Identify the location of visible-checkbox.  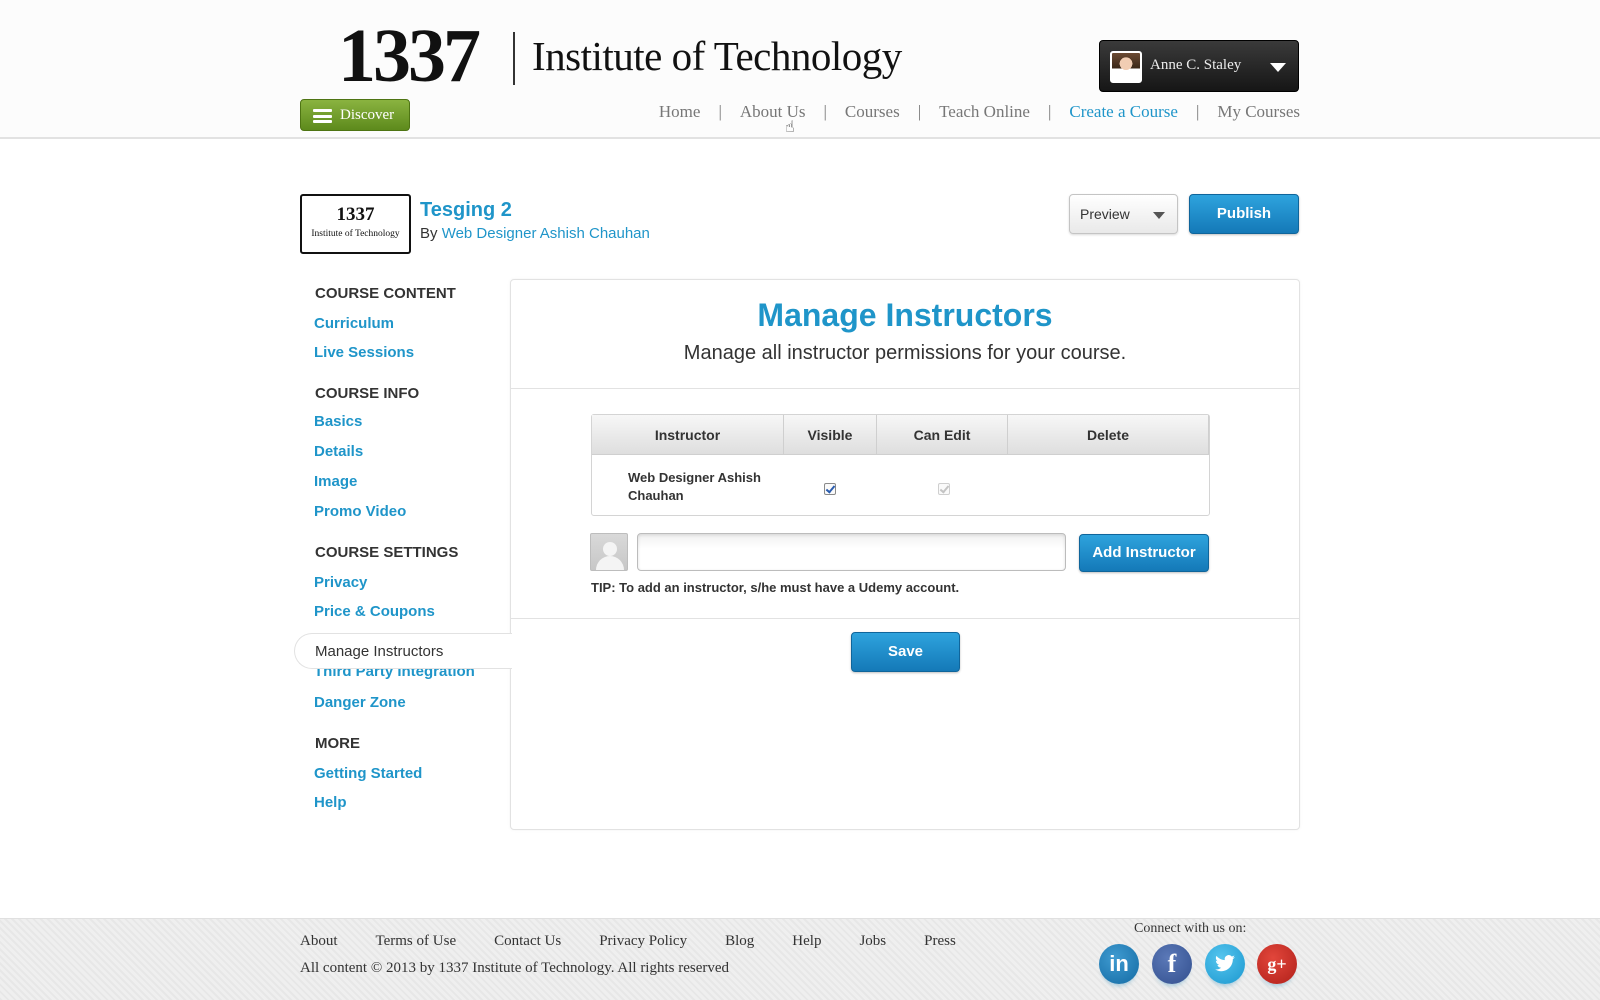
(830, 489).